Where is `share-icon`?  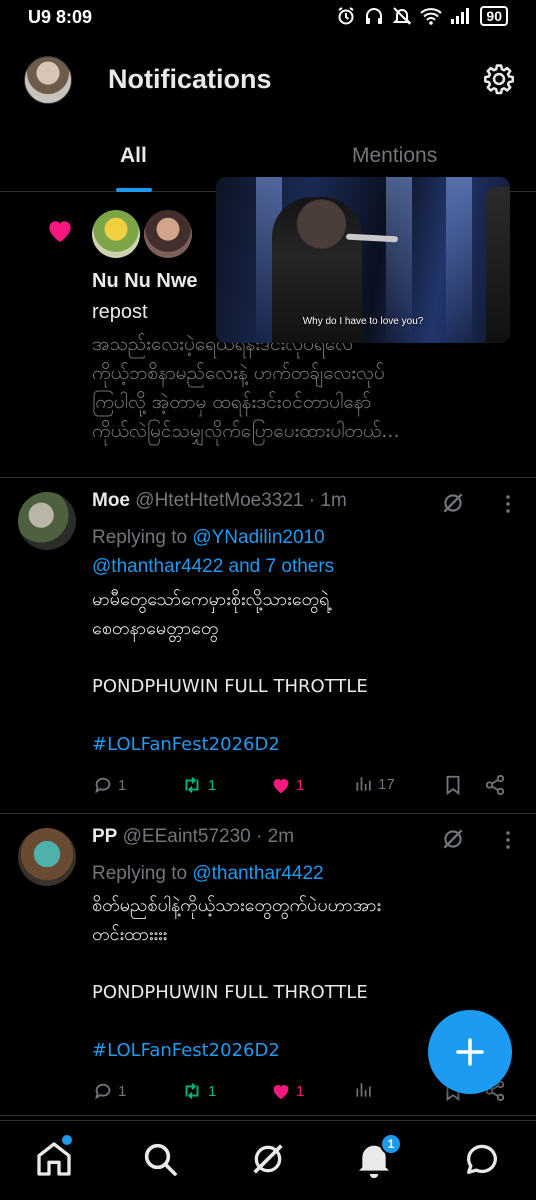
share-icon is located at coordinates (495, 785).